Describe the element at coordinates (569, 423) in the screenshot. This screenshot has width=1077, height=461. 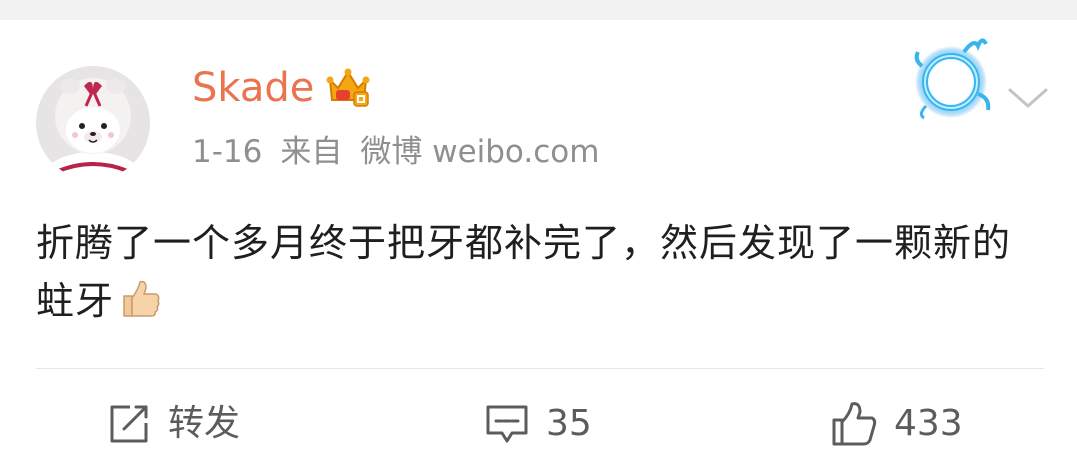
I see `comment-count: 35` at that location.